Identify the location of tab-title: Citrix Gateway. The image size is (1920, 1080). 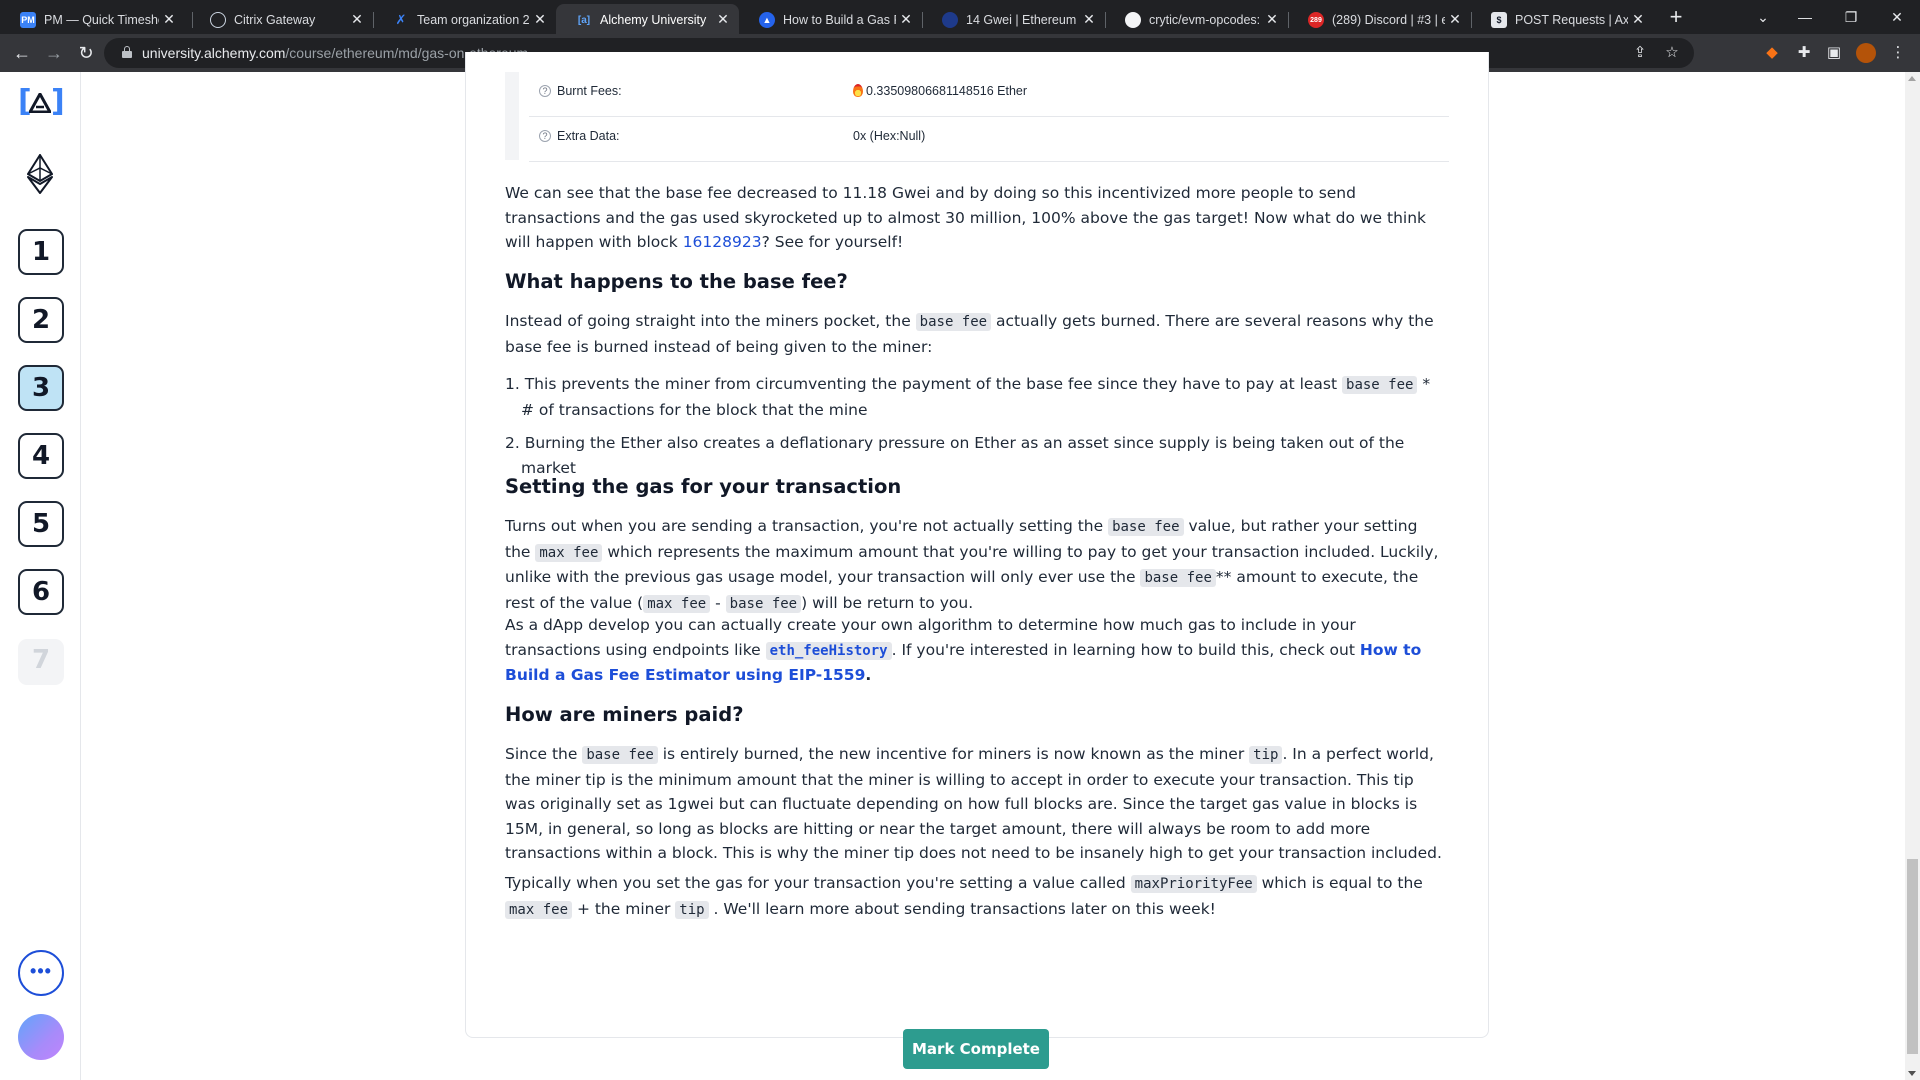
(275, 20).